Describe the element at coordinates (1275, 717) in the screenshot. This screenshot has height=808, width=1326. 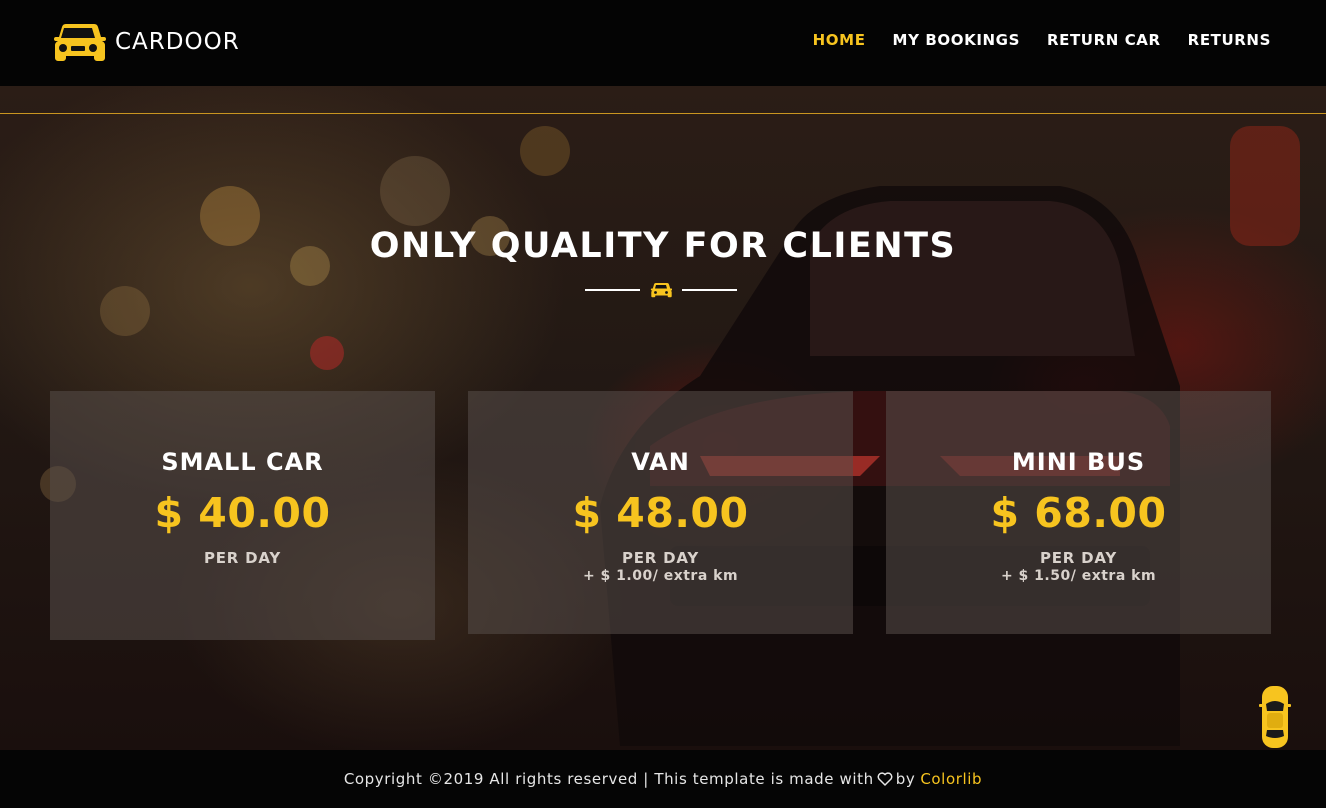
I see `car-top-view-icon` at that location.